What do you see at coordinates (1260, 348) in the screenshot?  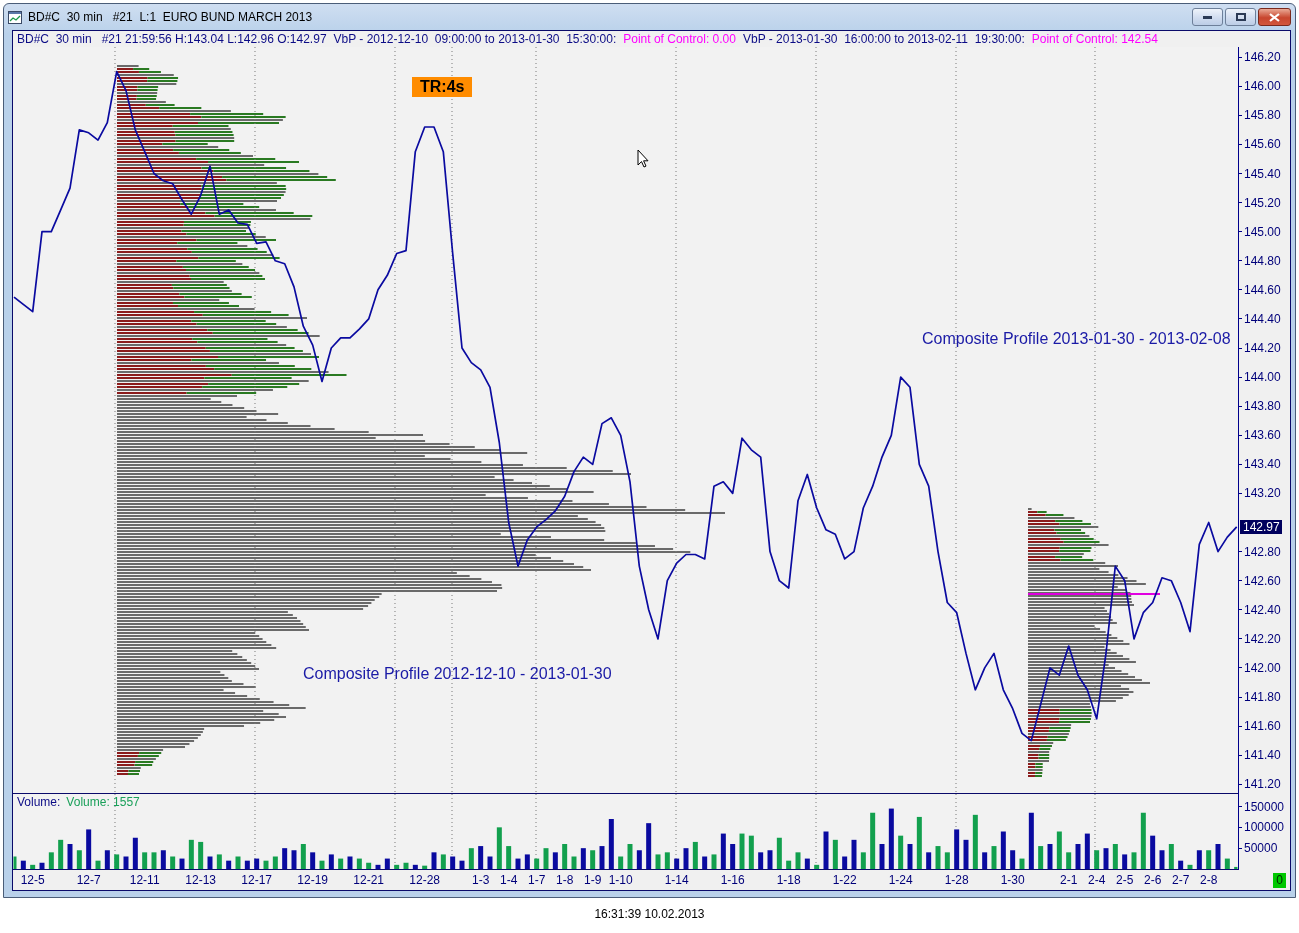 I see `axis-tick-label: 144.20` at bounding box center [1260, 348].